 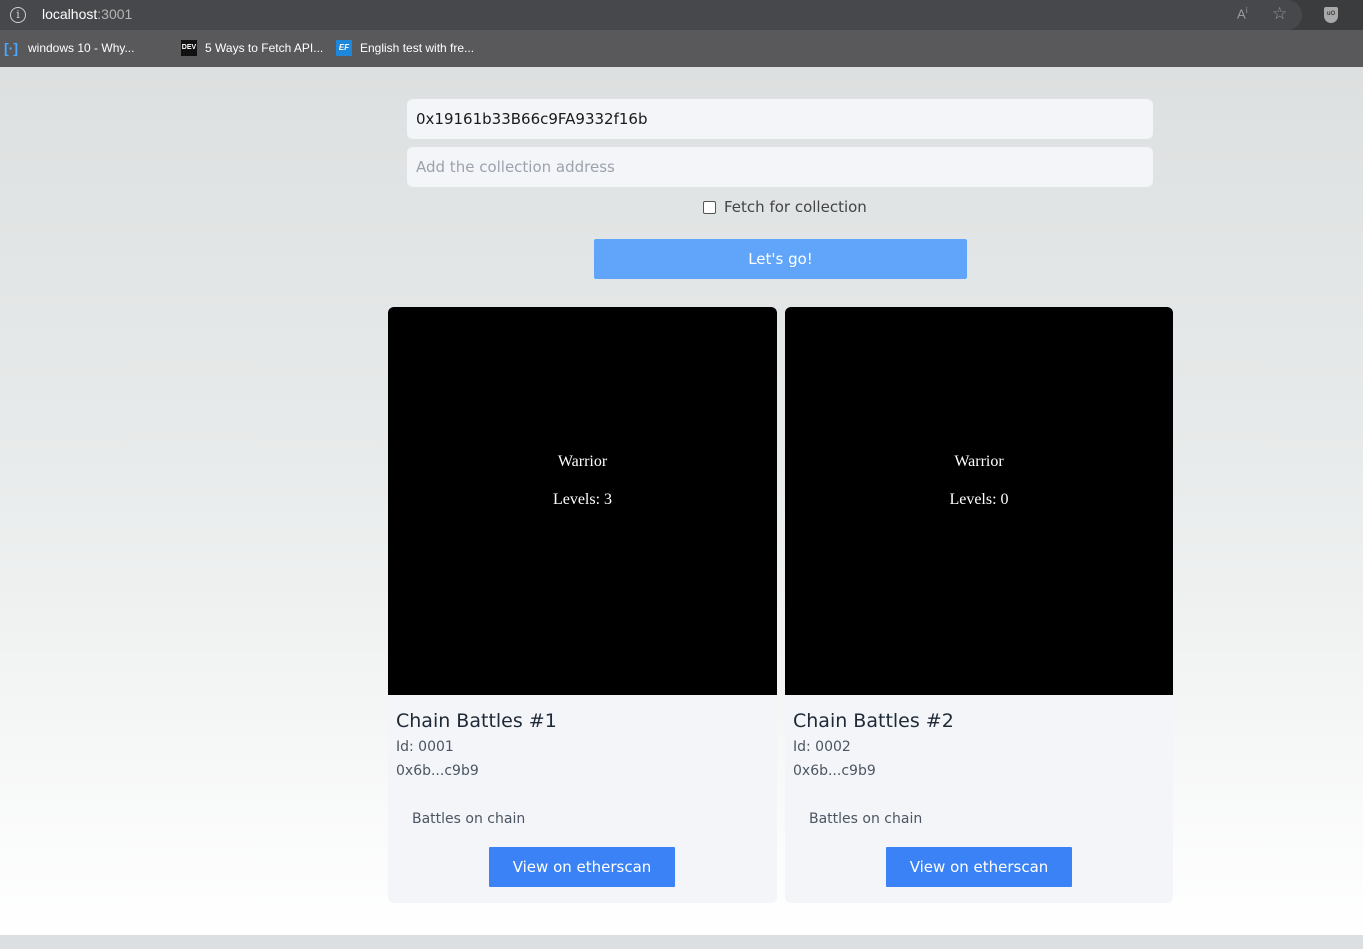 What do you see at coordinates (795, 207) in the screenshot?
I see `fetch-collection-label: Fetch for collection` at bounding box center [795, 207].